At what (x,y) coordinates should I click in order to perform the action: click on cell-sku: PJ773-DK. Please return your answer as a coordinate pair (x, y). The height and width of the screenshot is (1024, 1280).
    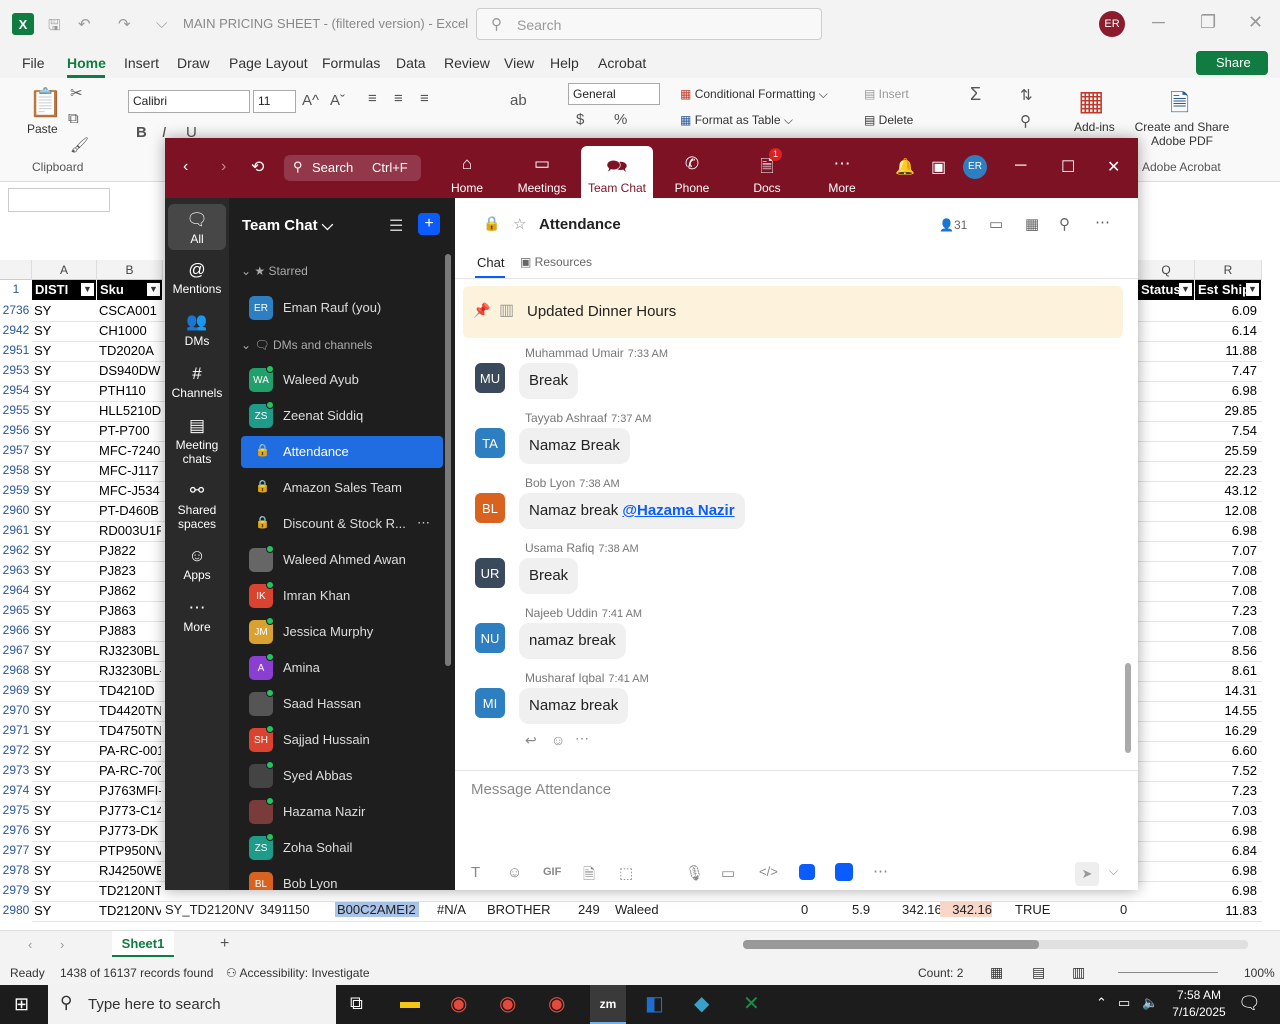
    Looking at the image, I should click on (130, 830).